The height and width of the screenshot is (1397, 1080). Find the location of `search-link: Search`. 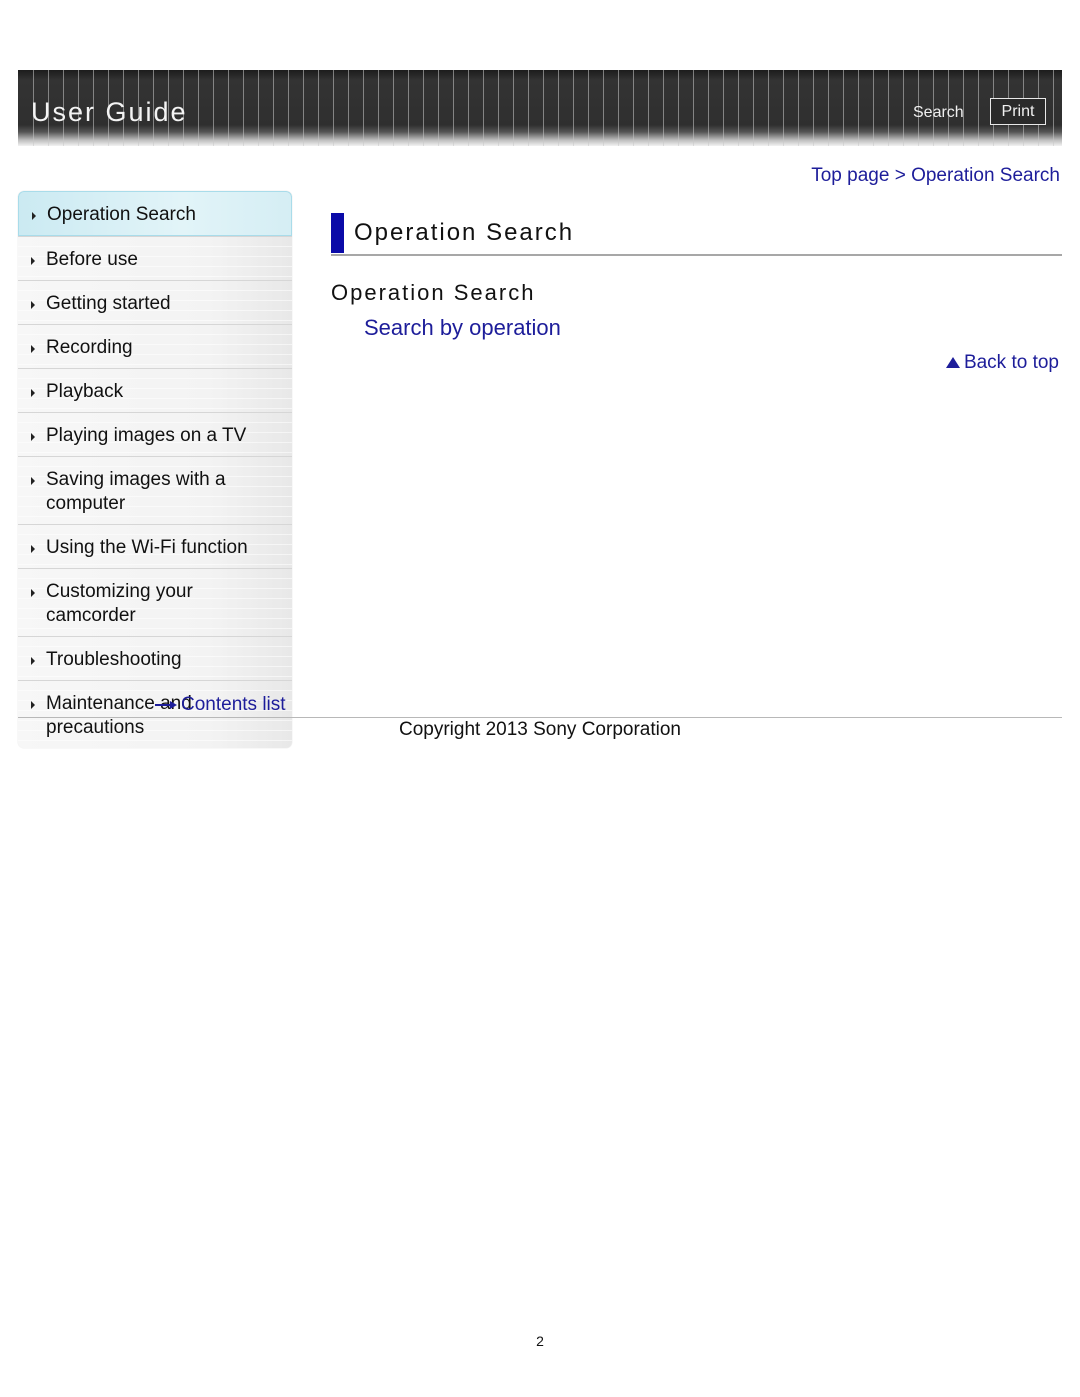

search-link: Search is located at coordinates (938, 113).